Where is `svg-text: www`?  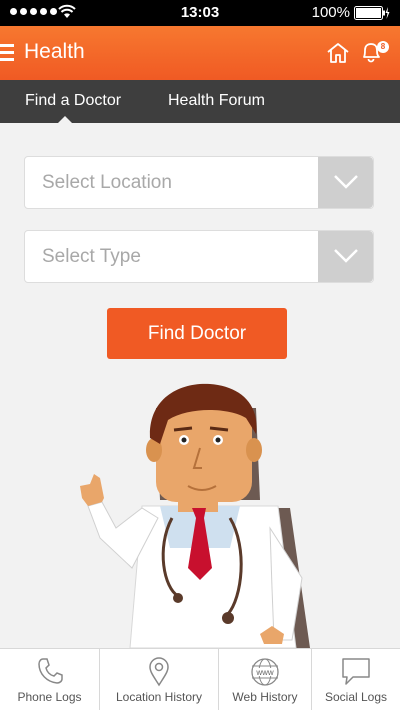
svg-text: www is located at coordinates (264, 672).